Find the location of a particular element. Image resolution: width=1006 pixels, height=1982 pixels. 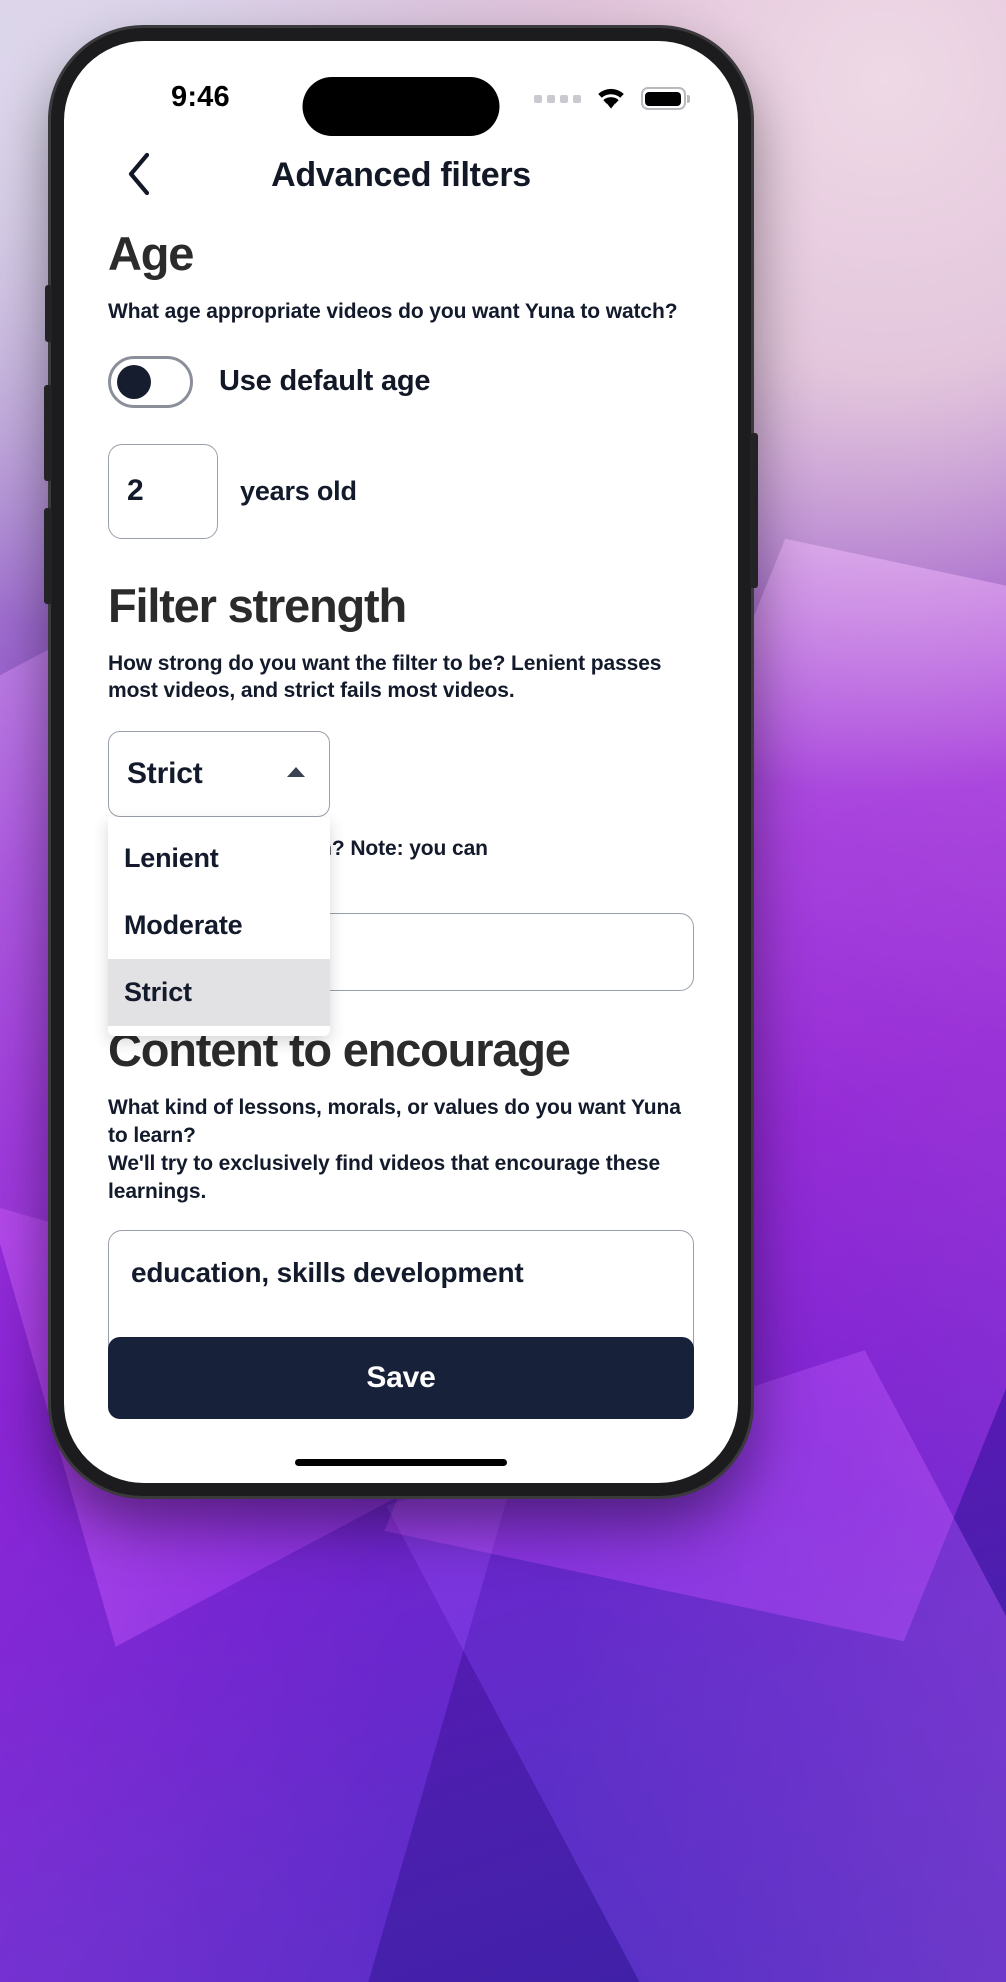

status-bar-clock: 9:46 is located at coordinates (200, 97).